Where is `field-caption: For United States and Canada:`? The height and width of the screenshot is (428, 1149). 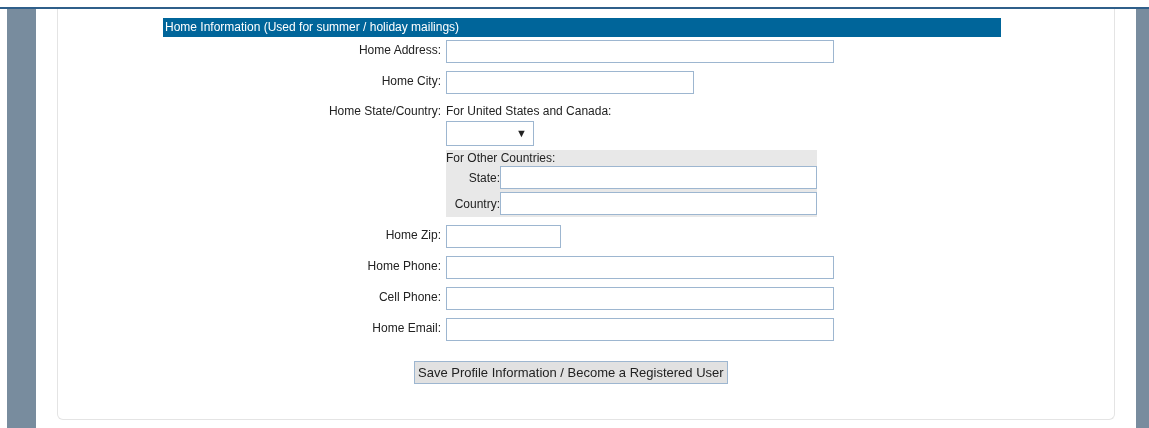 field-caption: For United States and Canada: is located at coordinates (529, 111).